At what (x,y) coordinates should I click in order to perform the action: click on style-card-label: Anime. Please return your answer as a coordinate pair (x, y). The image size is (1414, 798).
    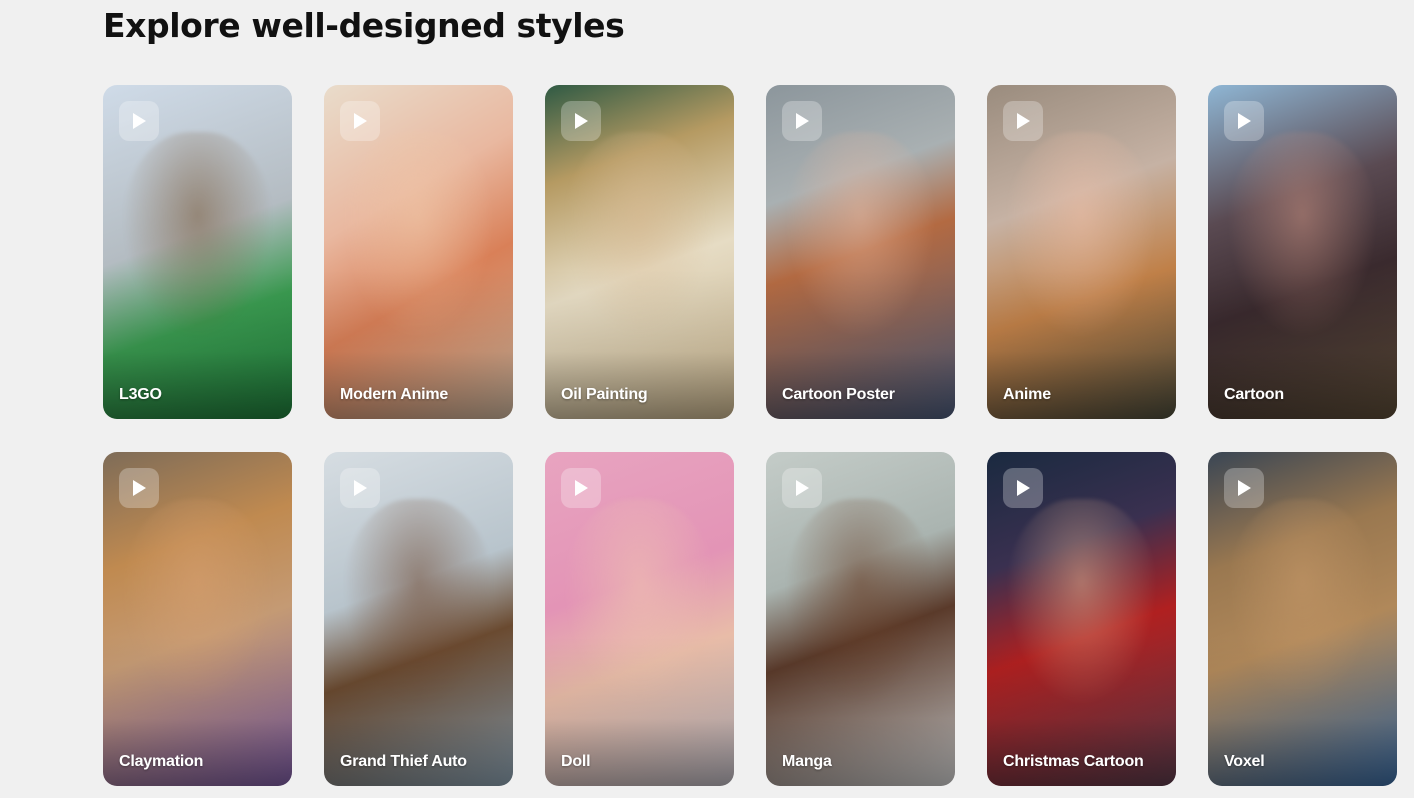
    Looking at the image, I should click on (1027, 394).